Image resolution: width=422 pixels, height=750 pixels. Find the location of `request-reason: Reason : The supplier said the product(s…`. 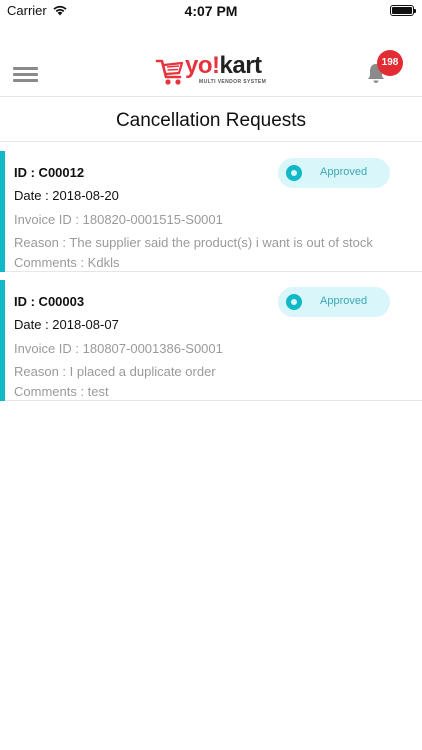

request-reason: Reason : The supplier said the product(s… is located at coordinates (193, 242).